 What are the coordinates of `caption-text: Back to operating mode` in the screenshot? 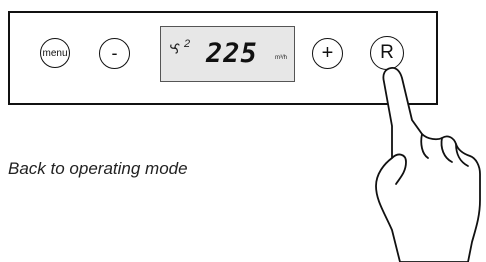 It's located at (98, 168).